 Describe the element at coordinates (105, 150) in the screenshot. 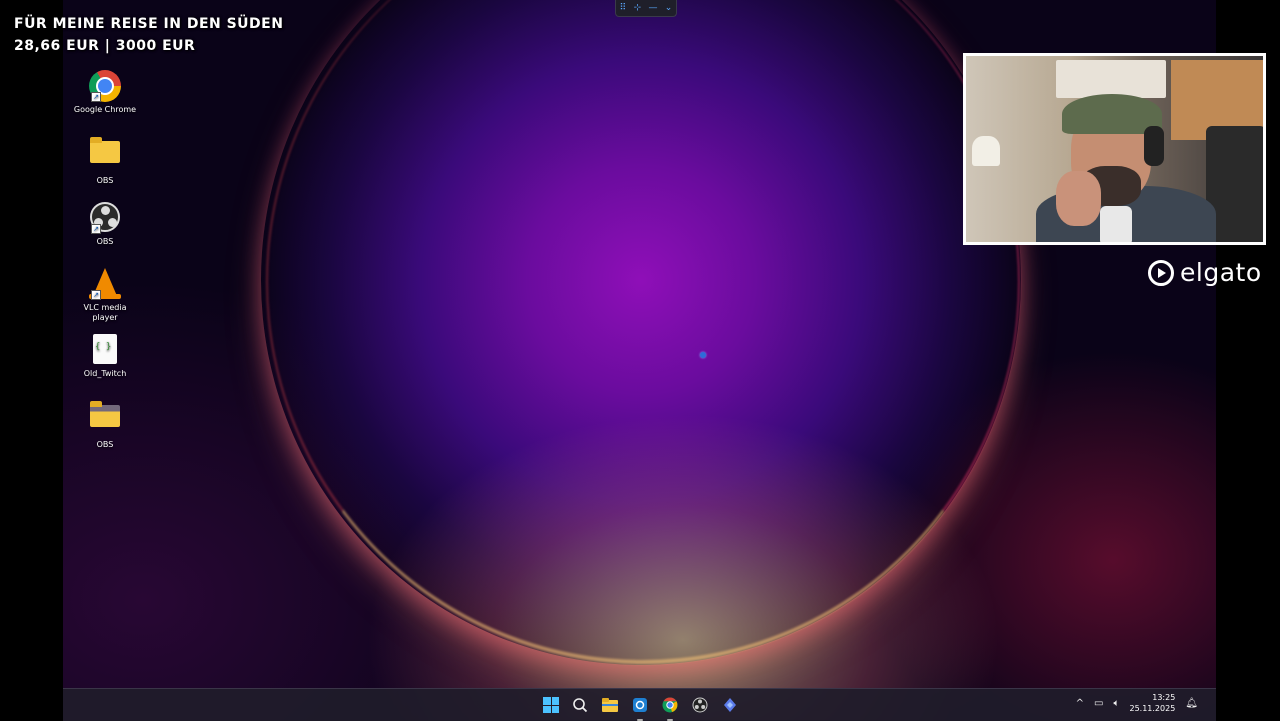

I see `folder-icon` at that location.